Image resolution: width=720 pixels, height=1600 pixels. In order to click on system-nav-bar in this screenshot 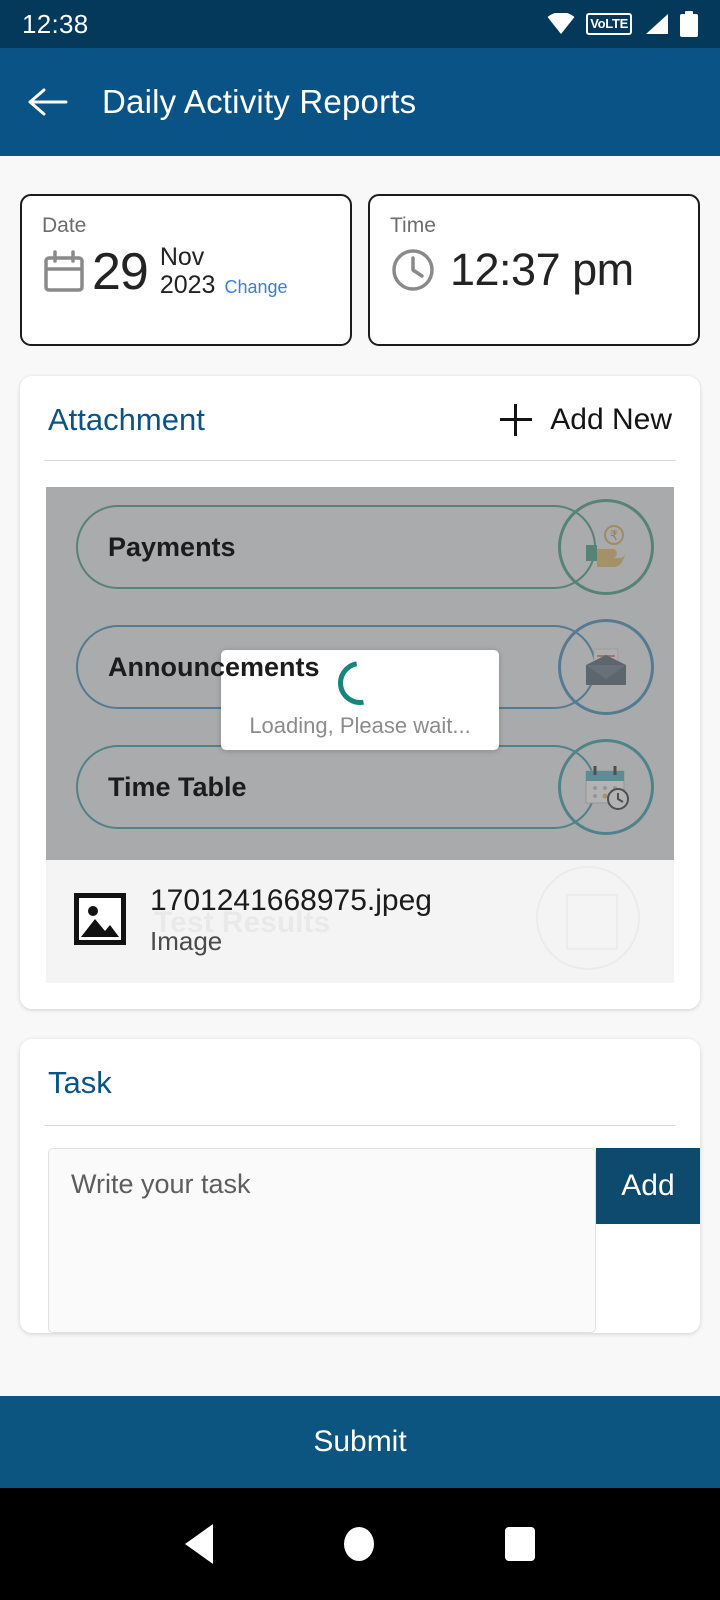, I will do `click(360, 1544)`.